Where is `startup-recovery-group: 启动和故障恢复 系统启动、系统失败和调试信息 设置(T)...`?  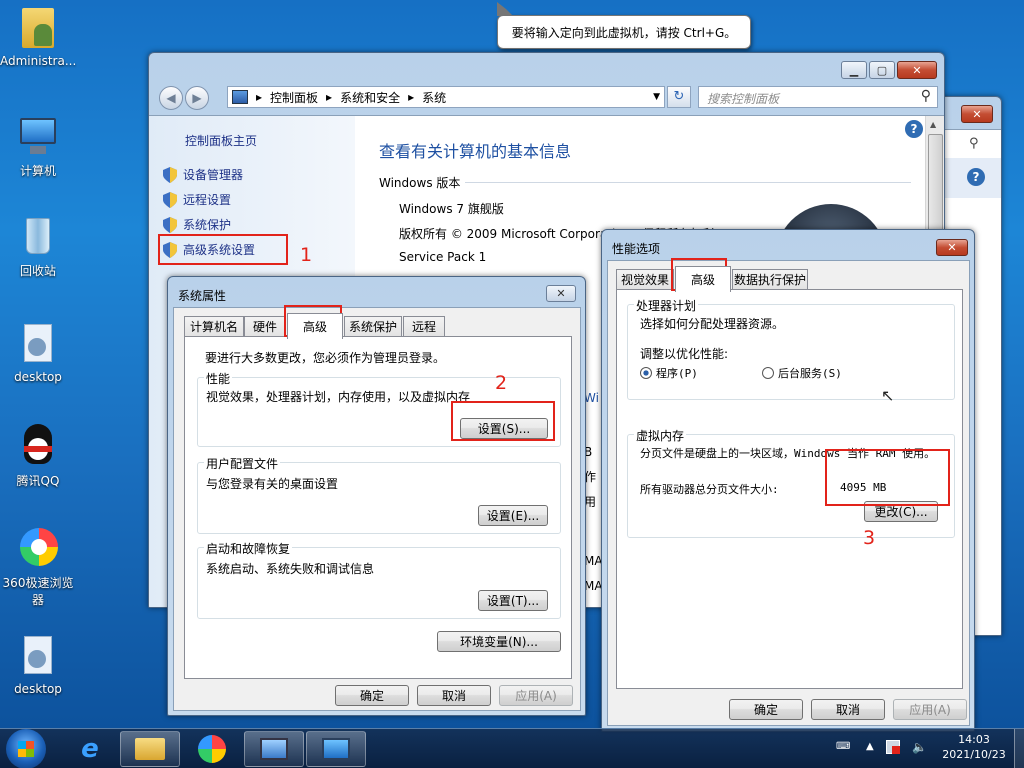 startup-recovery-group: 启动和故障恢复 系统启动、系统失败和调试信息 设置(T)... is located at coordinates (379, 579).